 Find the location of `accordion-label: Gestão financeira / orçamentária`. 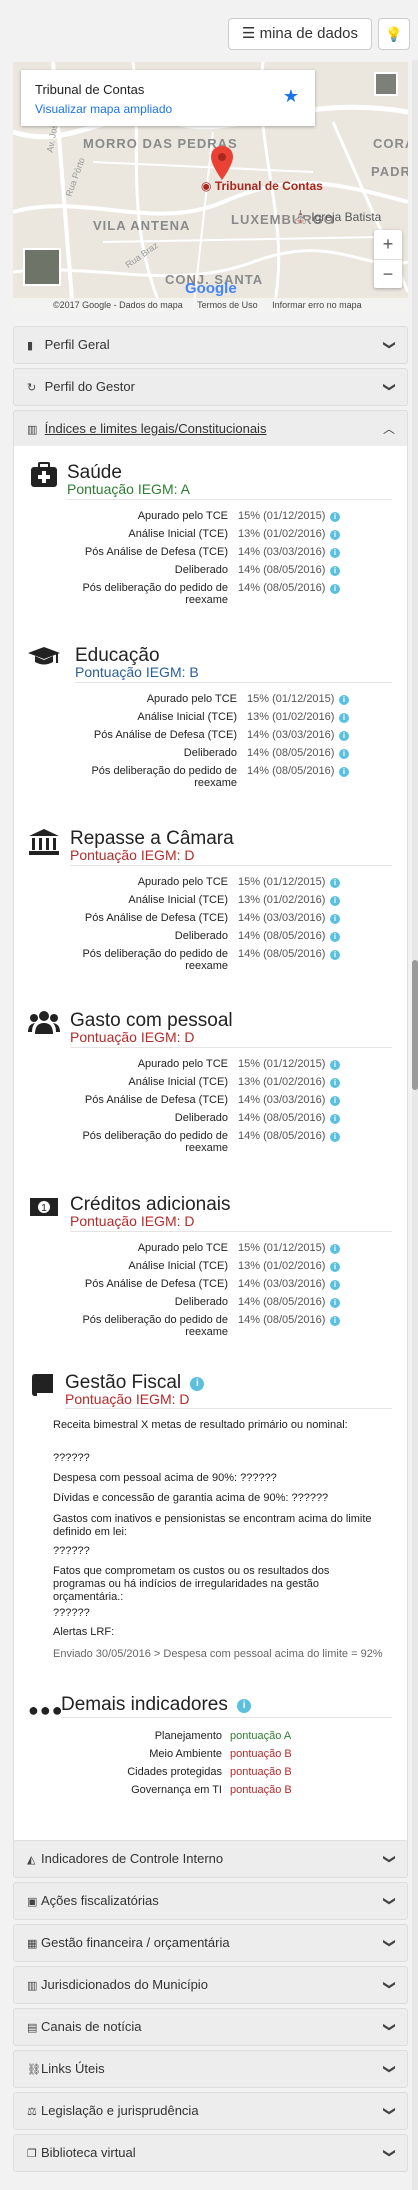

accordion-label: Gestão financeira / orçamentária is located at coordinates (135, 1942).